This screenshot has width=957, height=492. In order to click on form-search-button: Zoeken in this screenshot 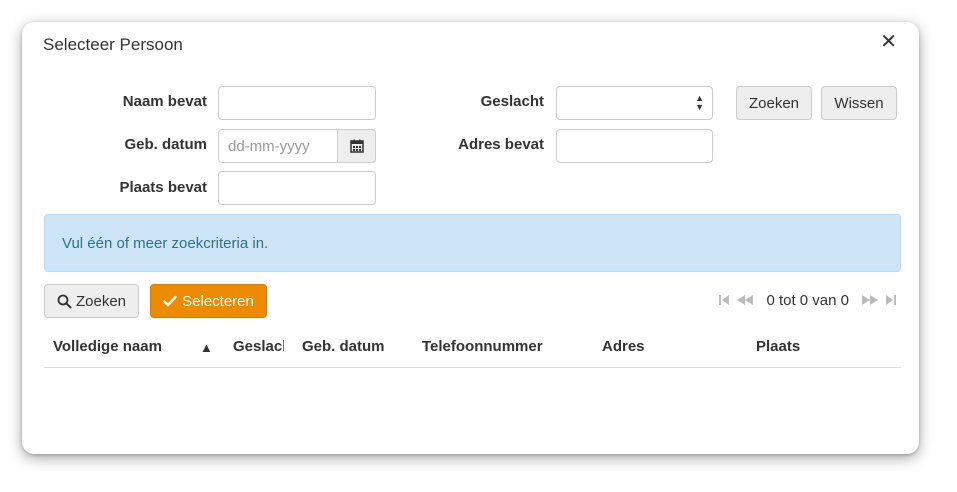, I will do `click(774, 103)`.